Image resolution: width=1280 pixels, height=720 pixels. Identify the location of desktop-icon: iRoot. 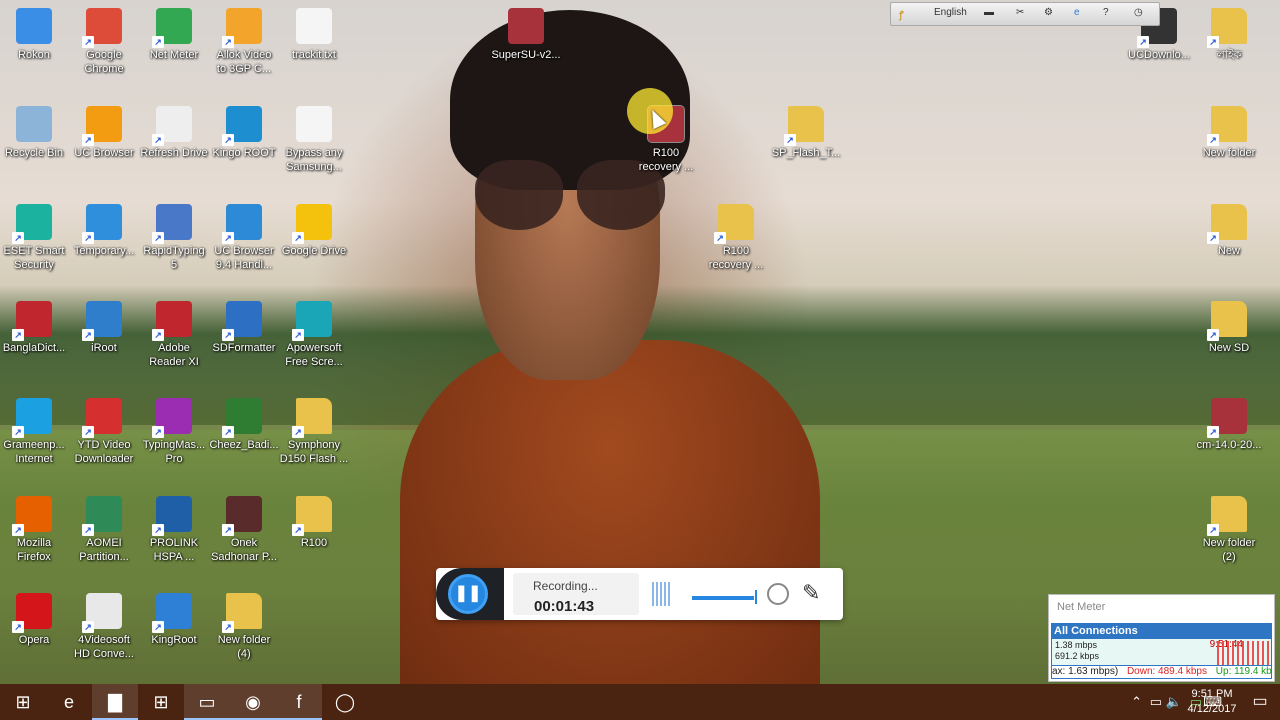
(104, 328).